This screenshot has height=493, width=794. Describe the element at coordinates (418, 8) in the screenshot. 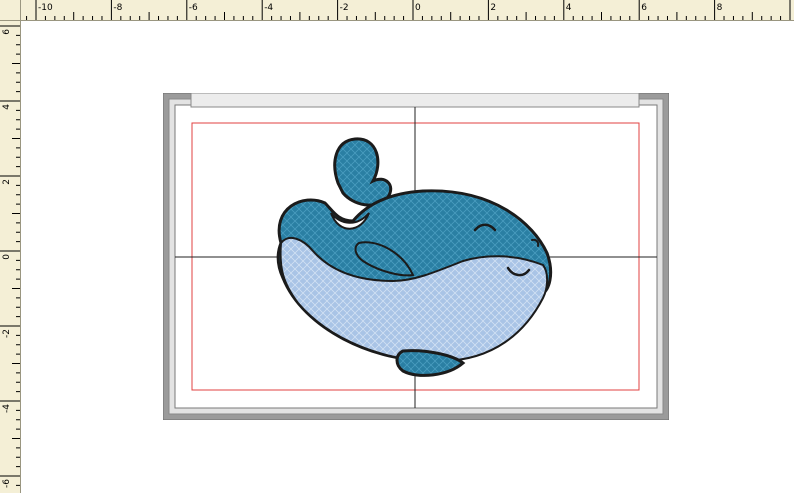

I see `ruler-top-label: 0` at that location.